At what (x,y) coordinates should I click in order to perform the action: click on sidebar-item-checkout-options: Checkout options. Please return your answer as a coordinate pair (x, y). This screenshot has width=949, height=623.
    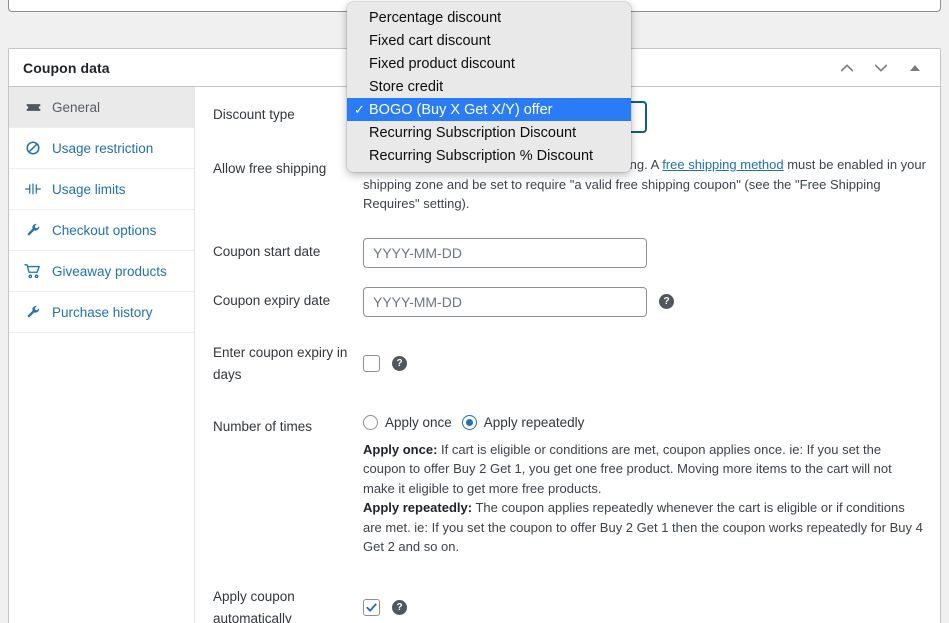
    Looking at the image, I should click on (101, 230).